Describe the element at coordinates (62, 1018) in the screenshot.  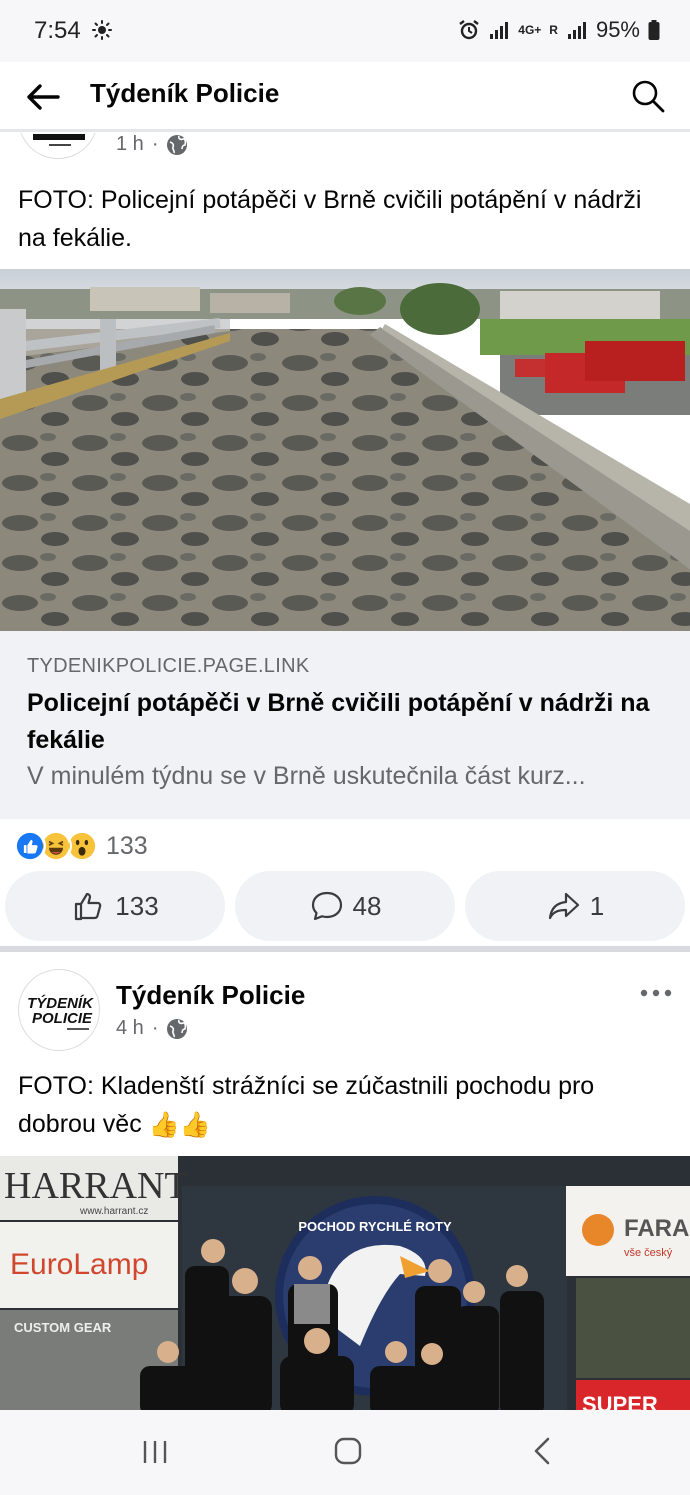
I see `logo-line-2: POLICIE` at that location.